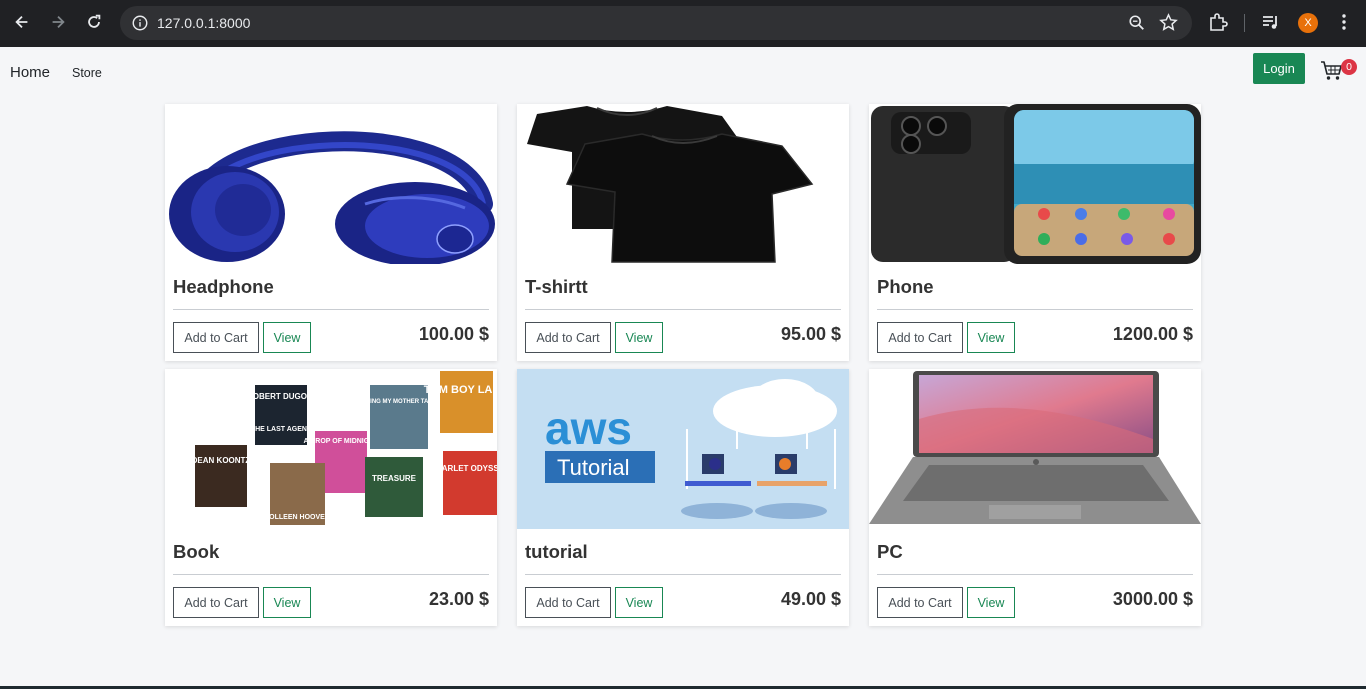 The height and width of the screenshot is (689, 1366). Describe the element at coordinates (810, 334) in the screenshot. I see `product-price: 95.00 $` at that location.